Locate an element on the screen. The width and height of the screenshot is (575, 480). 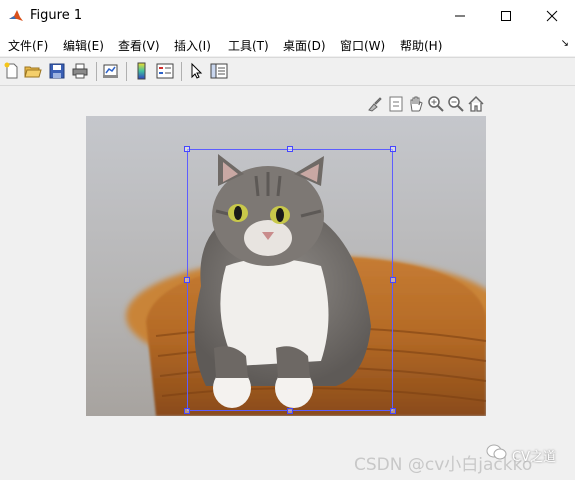
menu-tools: 工具(T) is located at coordinates (248, 45).